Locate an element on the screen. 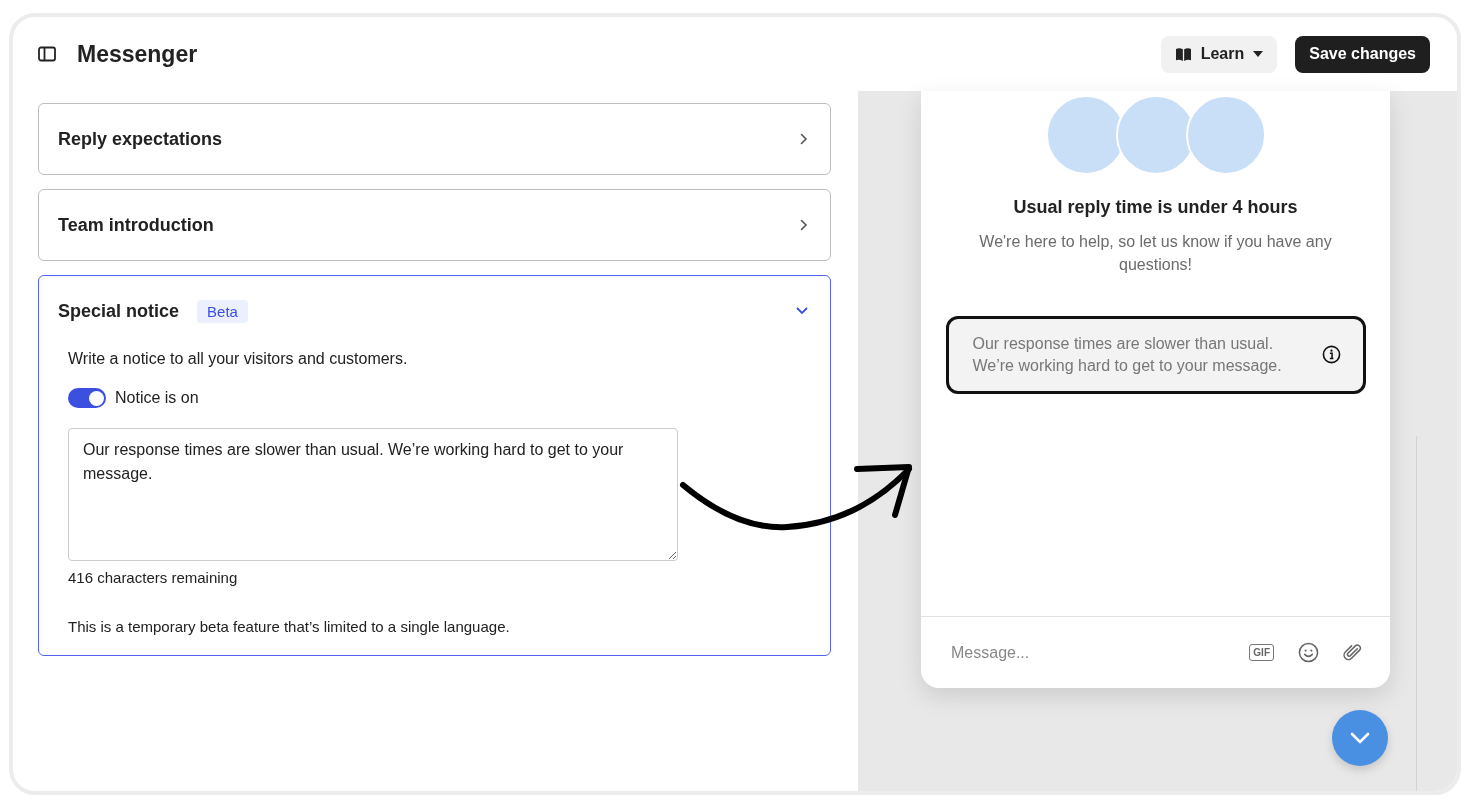  save-button: Save changes is located at coordinates (1362, 54).